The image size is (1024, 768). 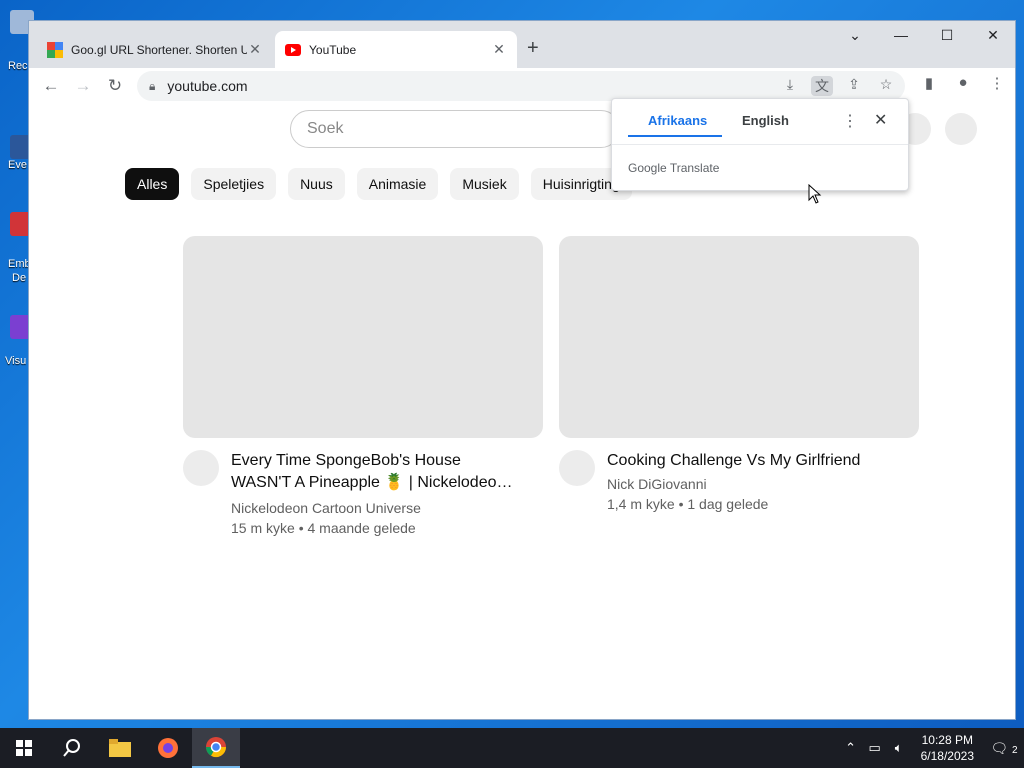 What do you see at coordinates (815, 194) in the screenshot?
I see `mouse-cursor-icon` at bounding box center [815, 194].